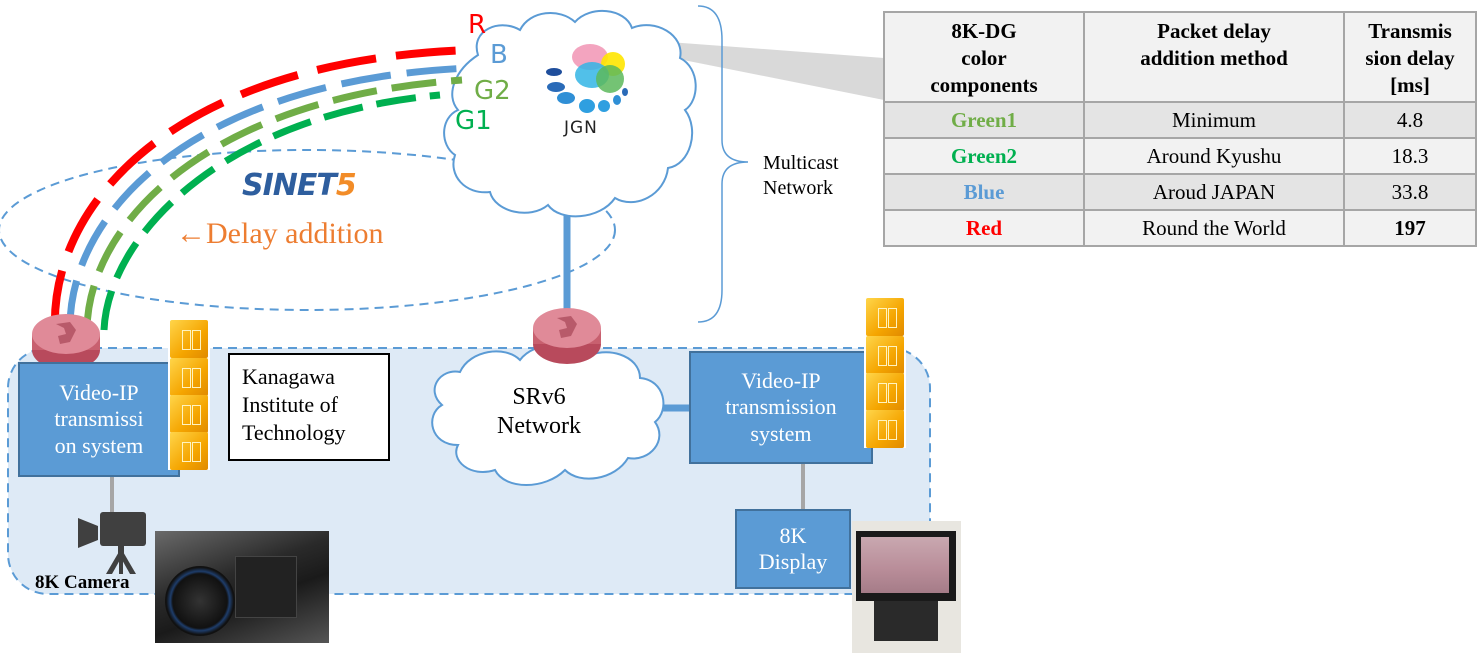  Describe the element at coordinates (473, 121) in the screenshot. I see `stream-label-g1: G1` at that location.